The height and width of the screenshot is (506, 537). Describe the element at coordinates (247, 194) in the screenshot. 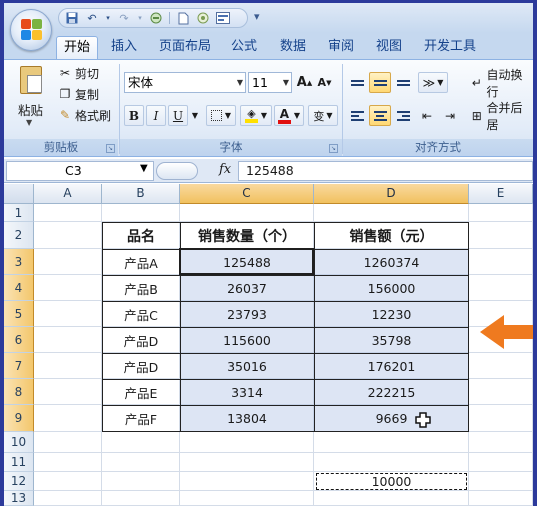

I see `column-header-c: C` at that location.